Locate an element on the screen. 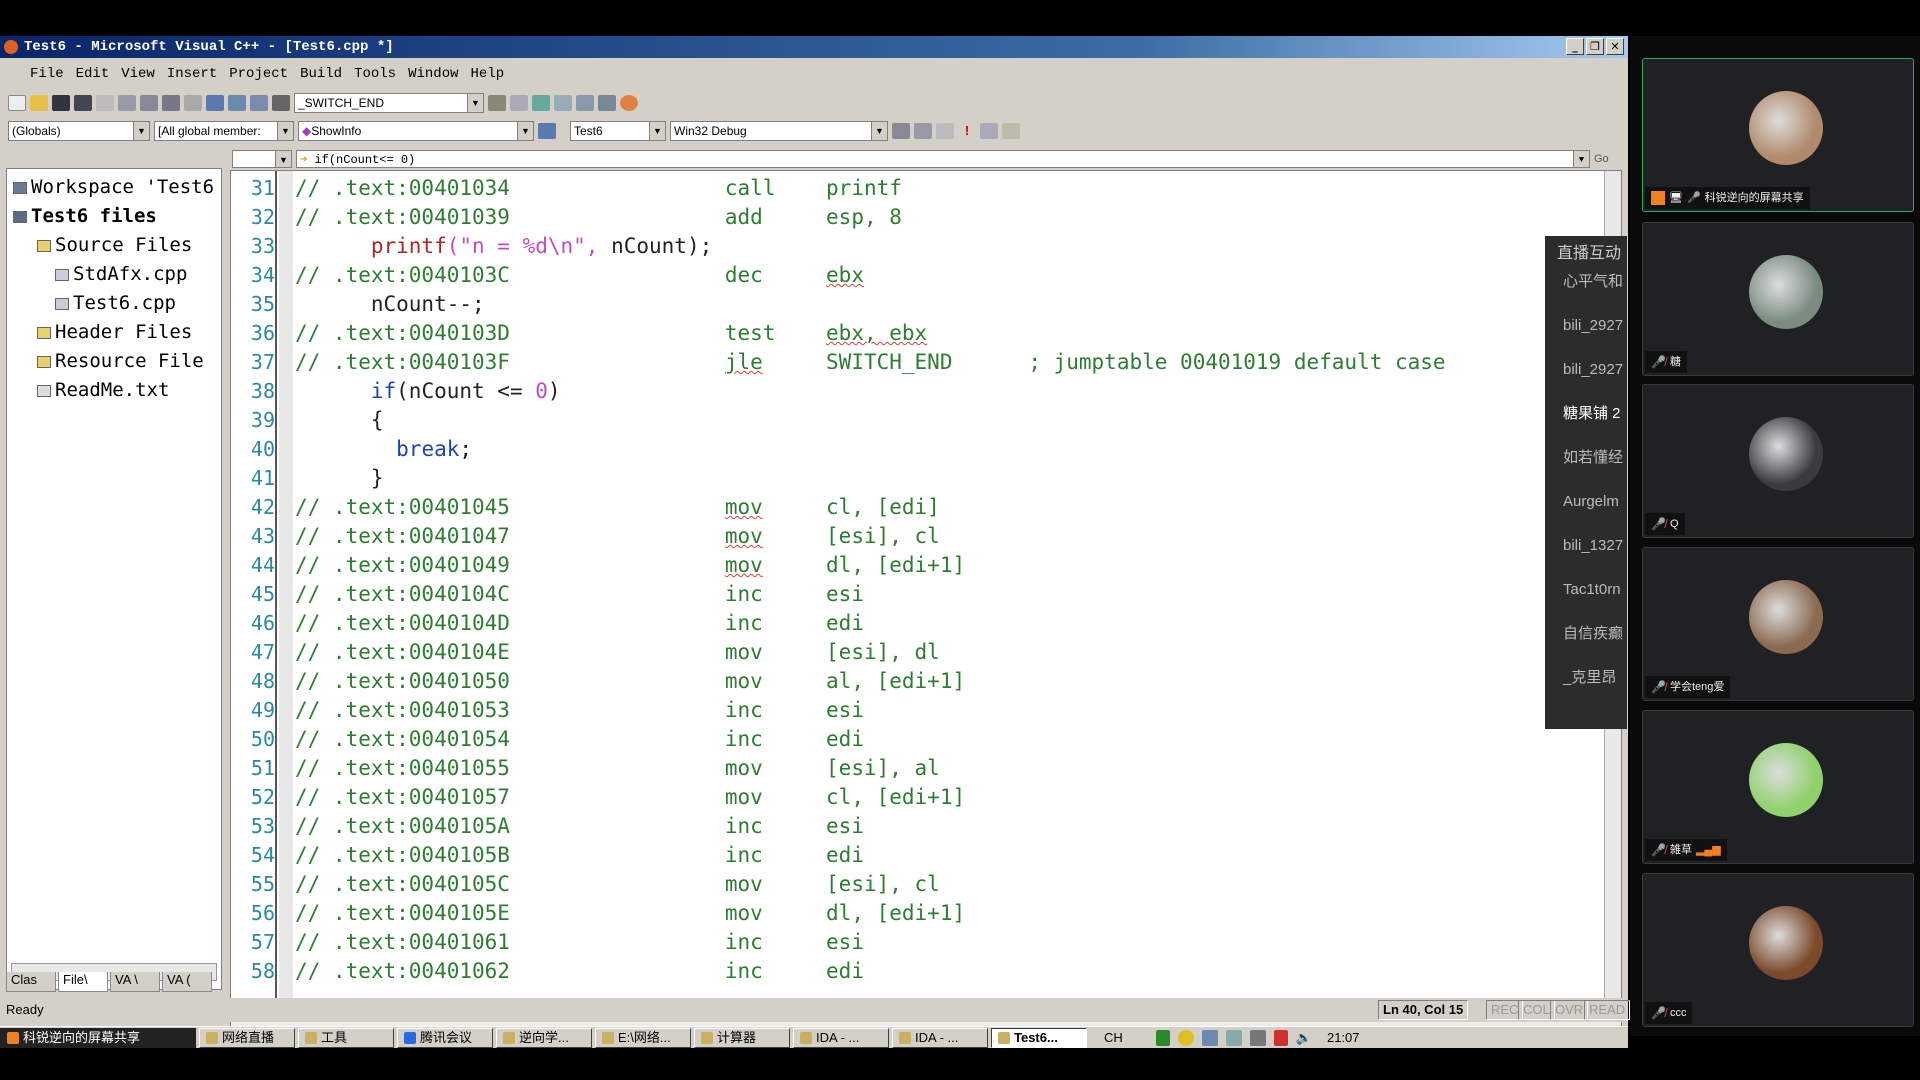  menu-tools: Tools is located at coordinates (375, 74).